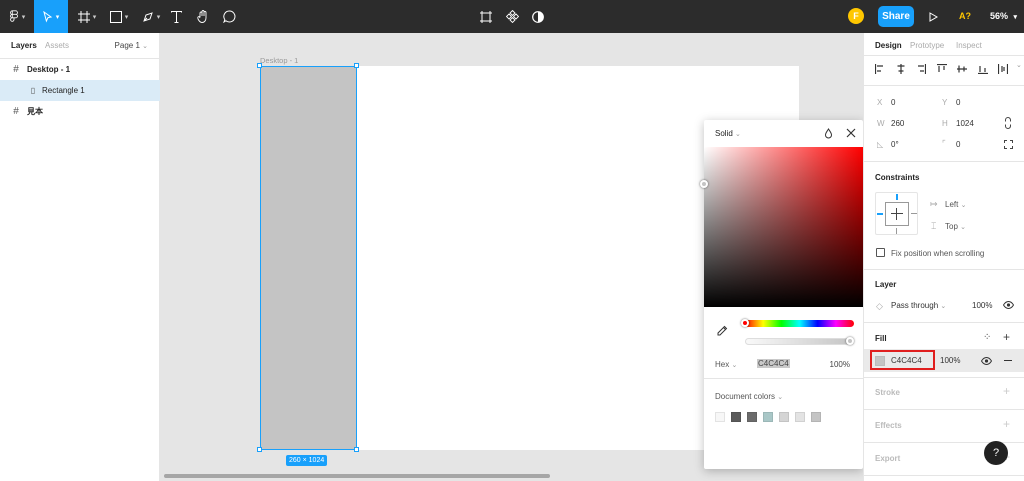 This screenshot has width=1024, height=481. I want to click on horizontal-constraint-label: Left, so click(952, 204).